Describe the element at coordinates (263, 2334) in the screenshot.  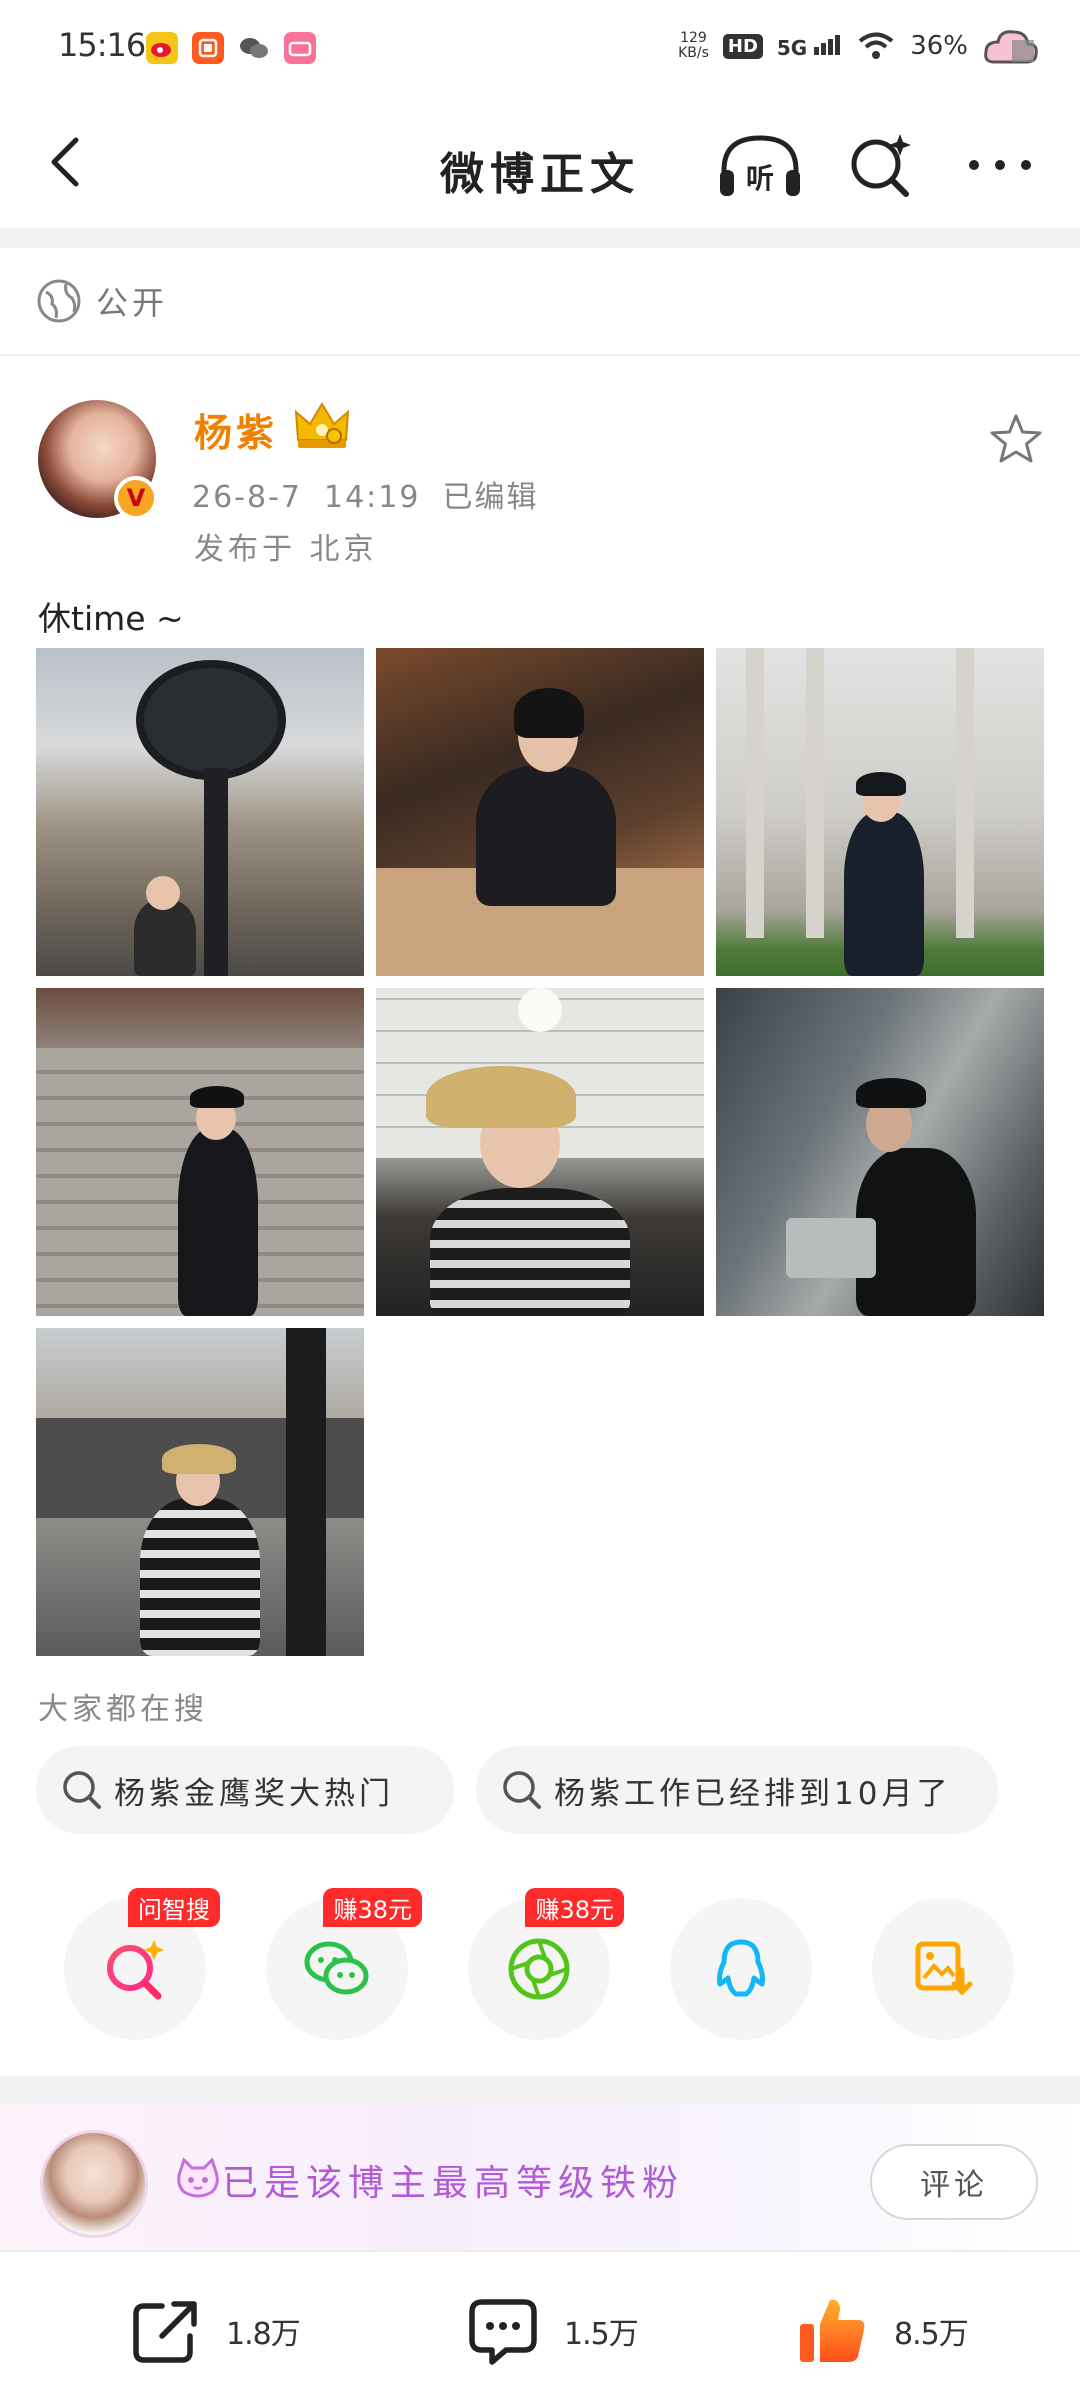
I see `repost-count: 1.8万` at that location.